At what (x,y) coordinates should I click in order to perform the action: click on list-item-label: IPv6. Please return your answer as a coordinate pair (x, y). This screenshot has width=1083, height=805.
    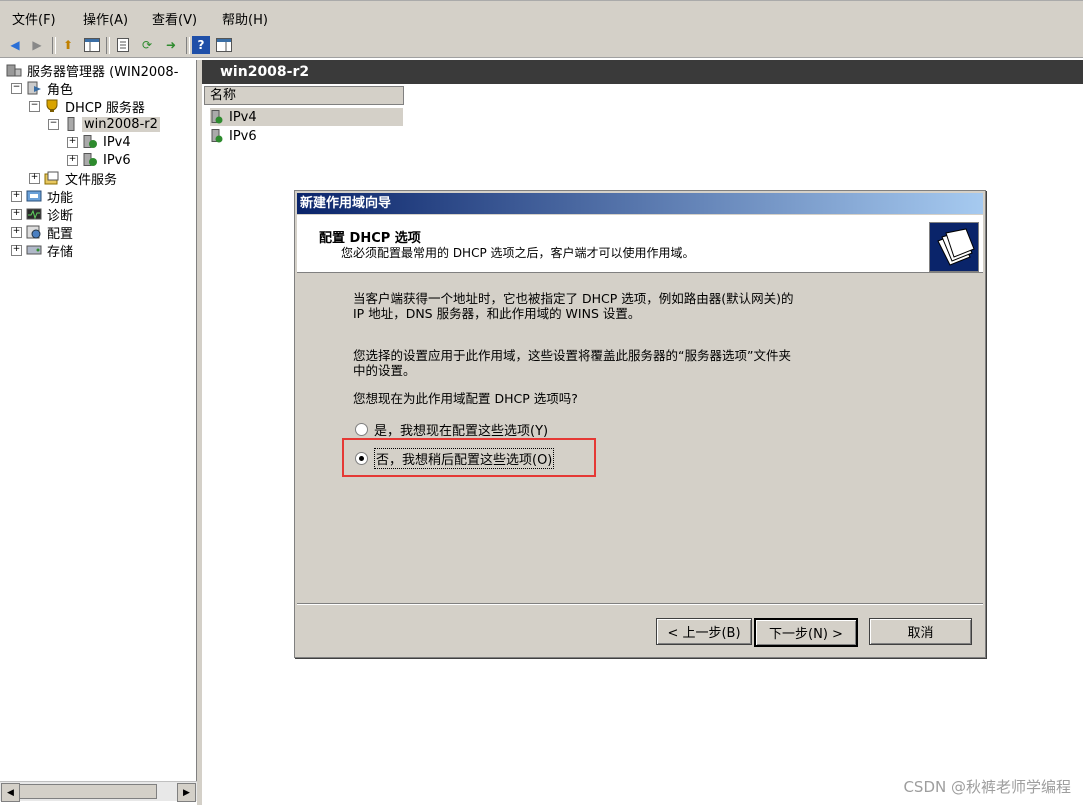
    Looking at the image, I should click on (243, 136).